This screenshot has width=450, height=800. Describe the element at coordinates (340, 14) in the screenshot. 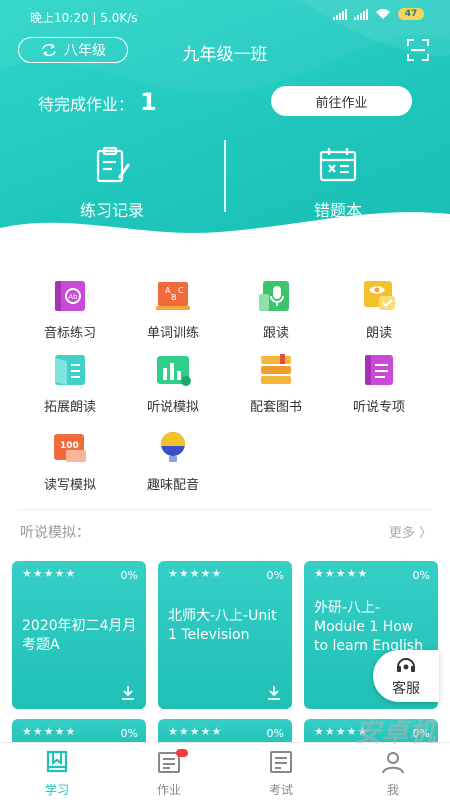

I see `signal-icon` at that location.